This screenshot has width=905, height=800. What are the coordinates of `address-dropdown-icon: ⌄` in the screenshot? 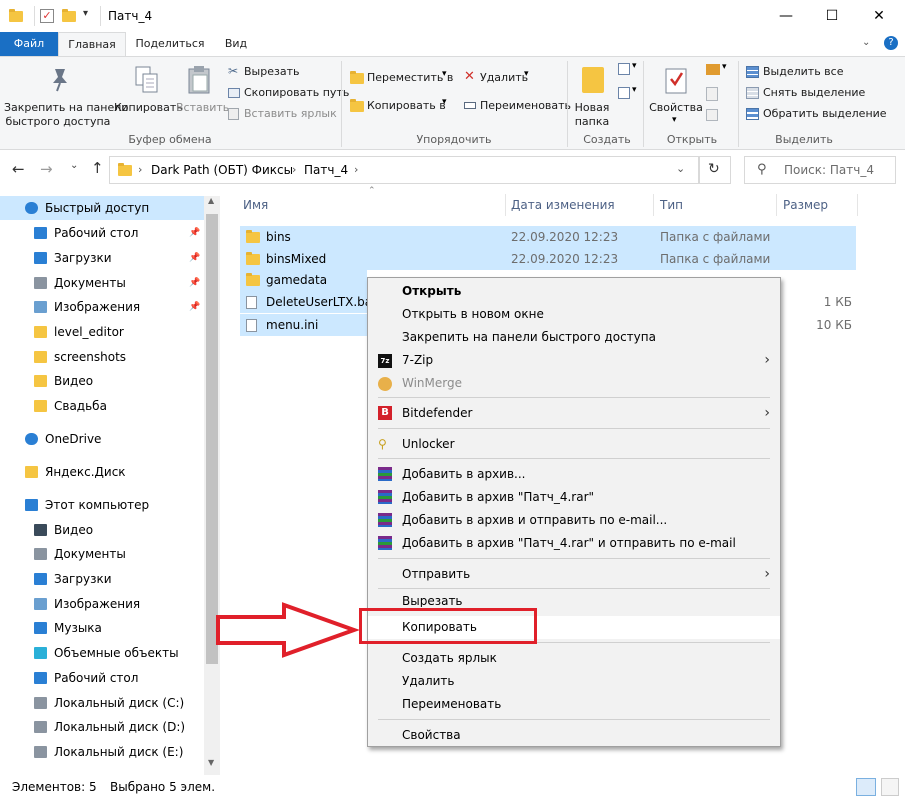 It's located at (680, 168).